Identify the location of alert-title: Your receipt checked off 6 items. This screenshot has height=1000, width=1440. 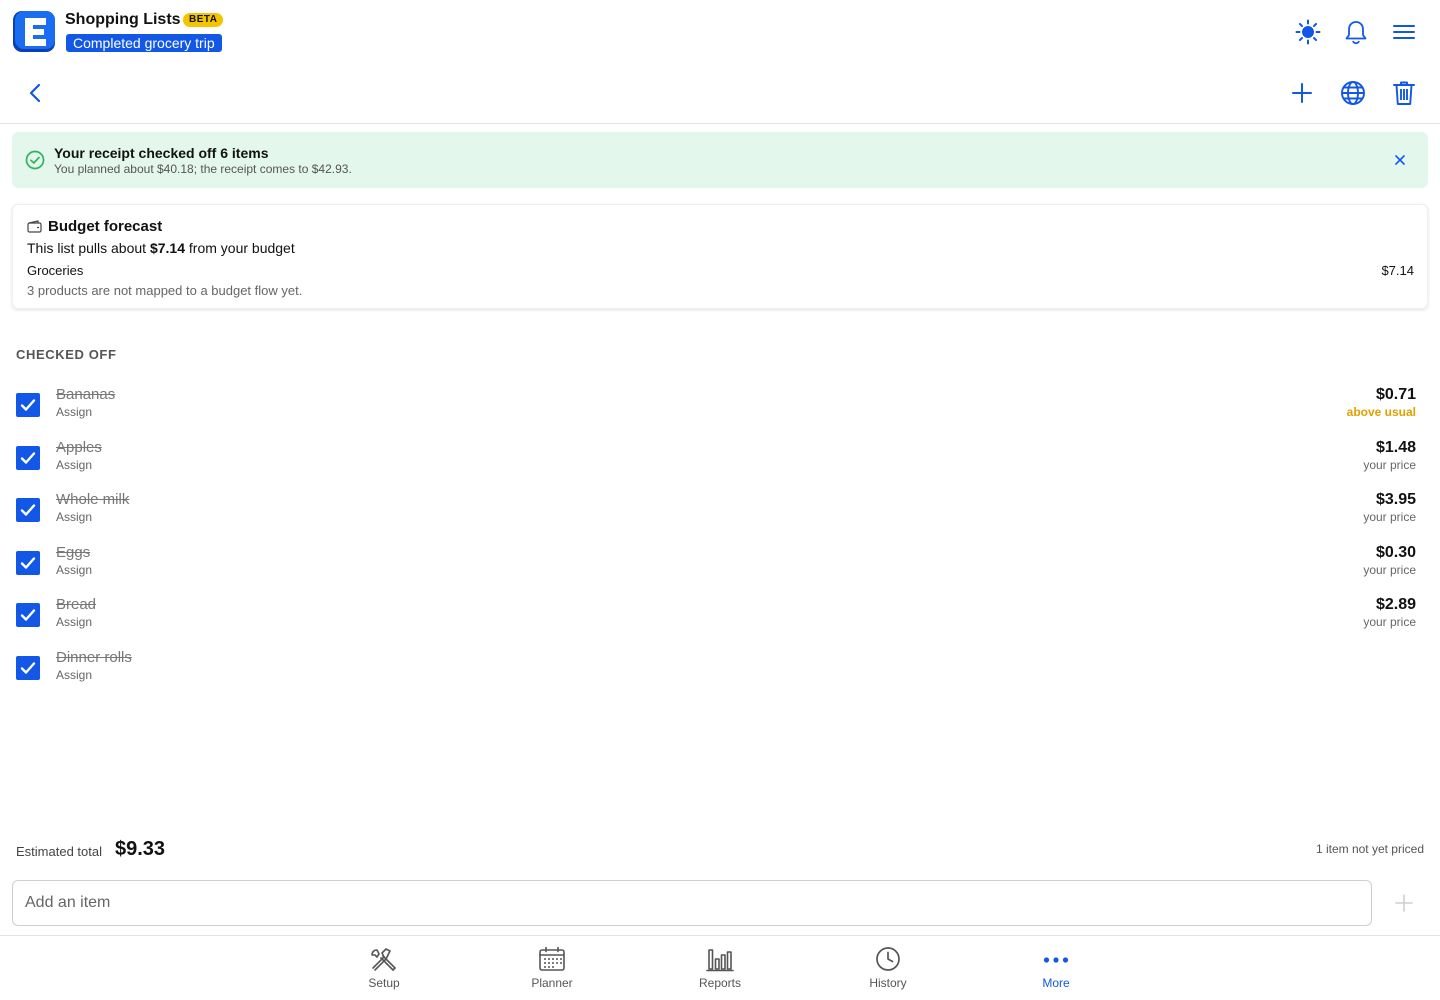
(161, 153).